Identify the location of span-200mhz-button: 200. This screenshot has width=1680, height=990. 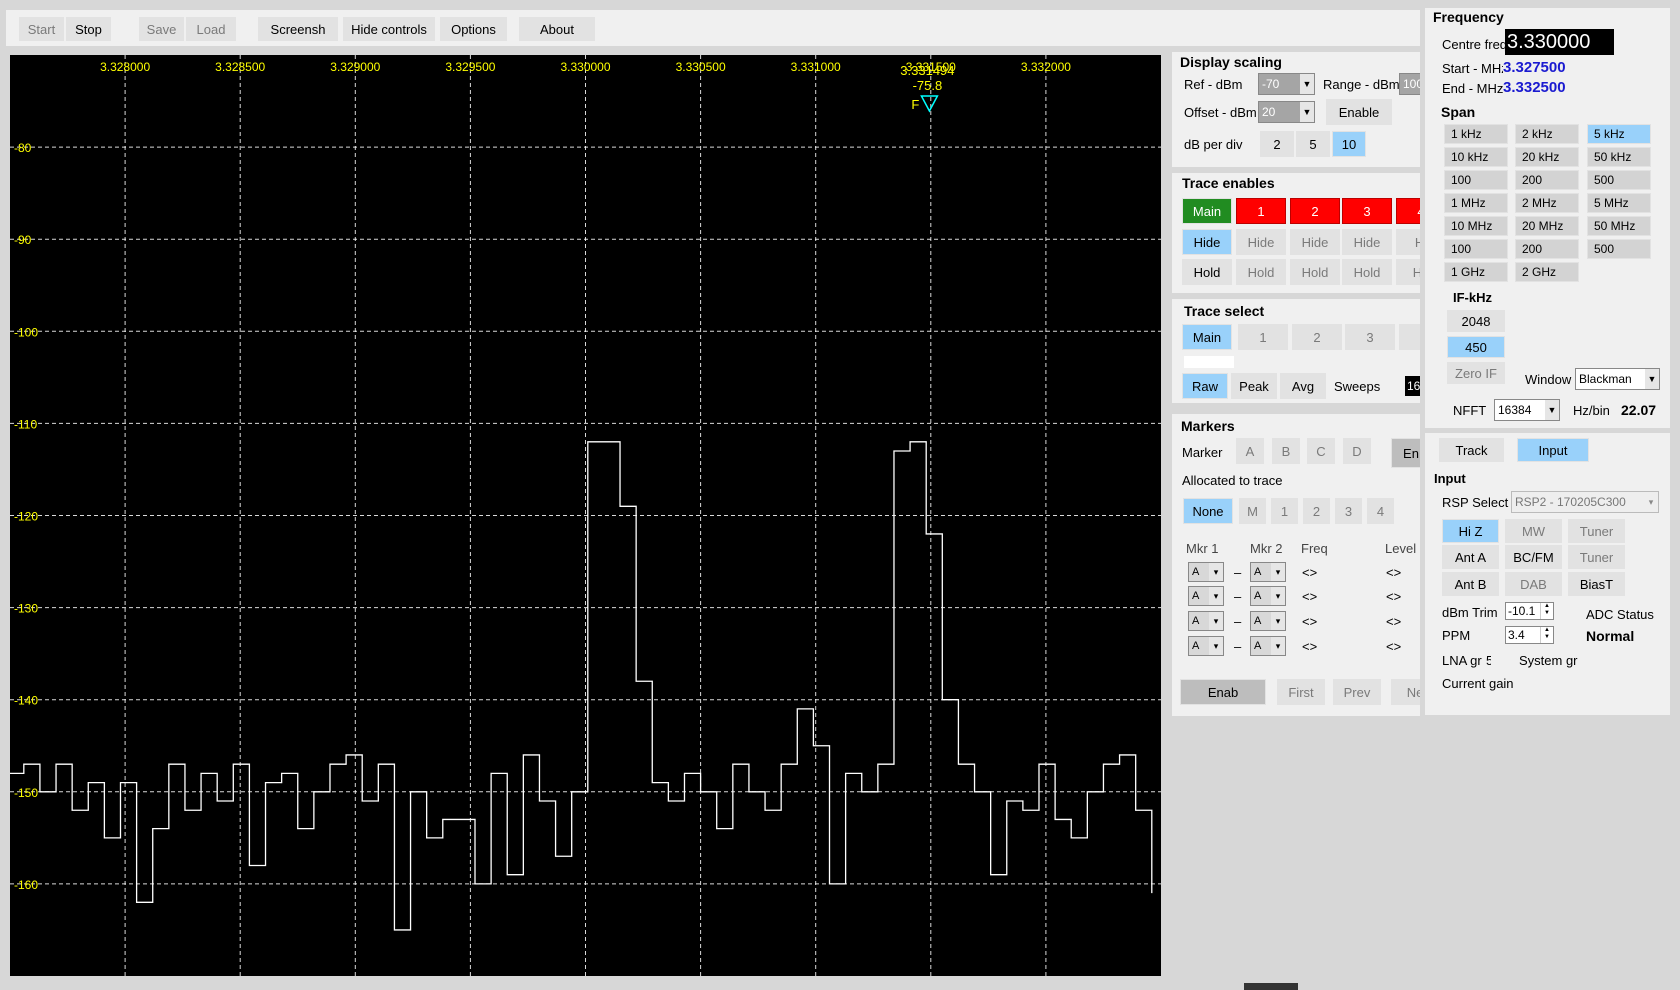
(1547, 249).